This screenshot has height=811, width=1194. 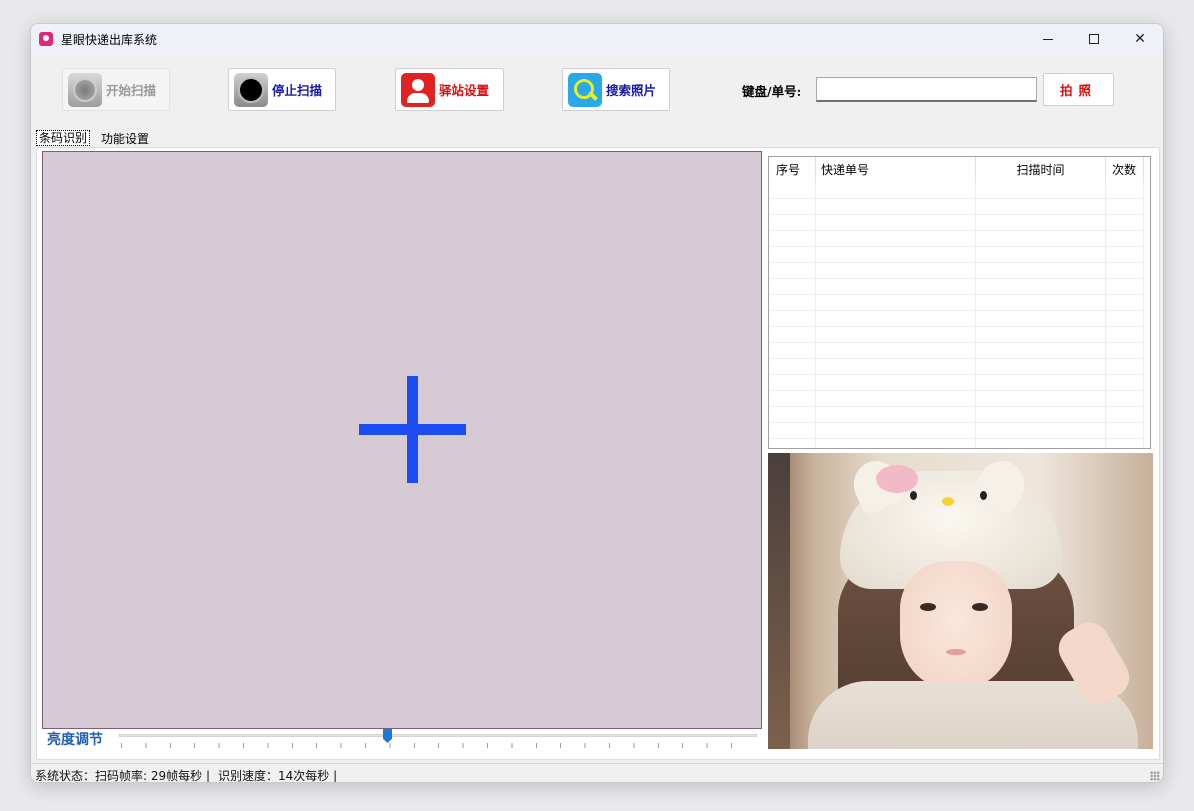 I want to click on captured-photo, so click(x=960, y=601).